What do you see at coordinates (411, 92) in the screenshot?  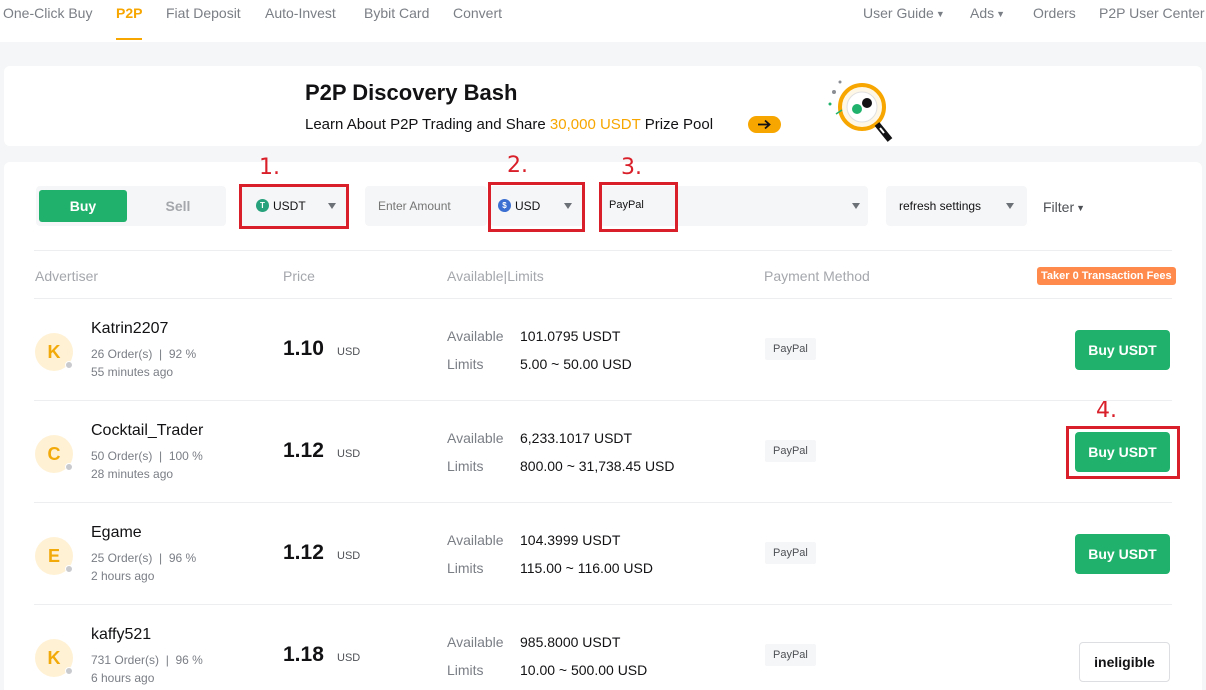 I see `banner-title: P2P Discovery Bash` at bounding box center [411, 92].